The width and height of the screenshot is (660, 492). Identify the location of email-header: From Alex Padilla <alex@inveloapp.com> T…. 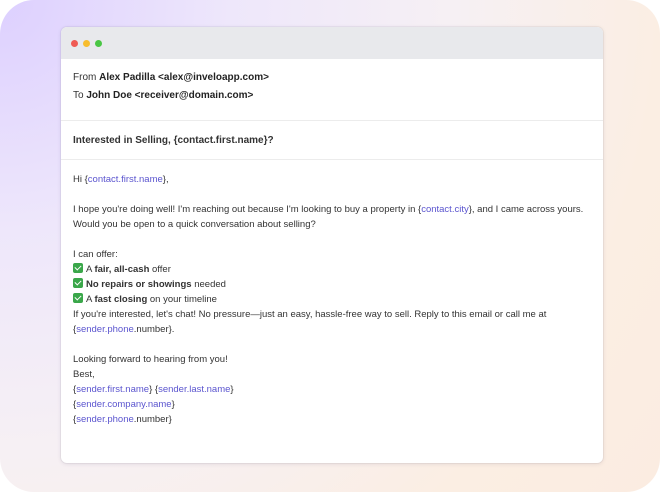
(332, 90).